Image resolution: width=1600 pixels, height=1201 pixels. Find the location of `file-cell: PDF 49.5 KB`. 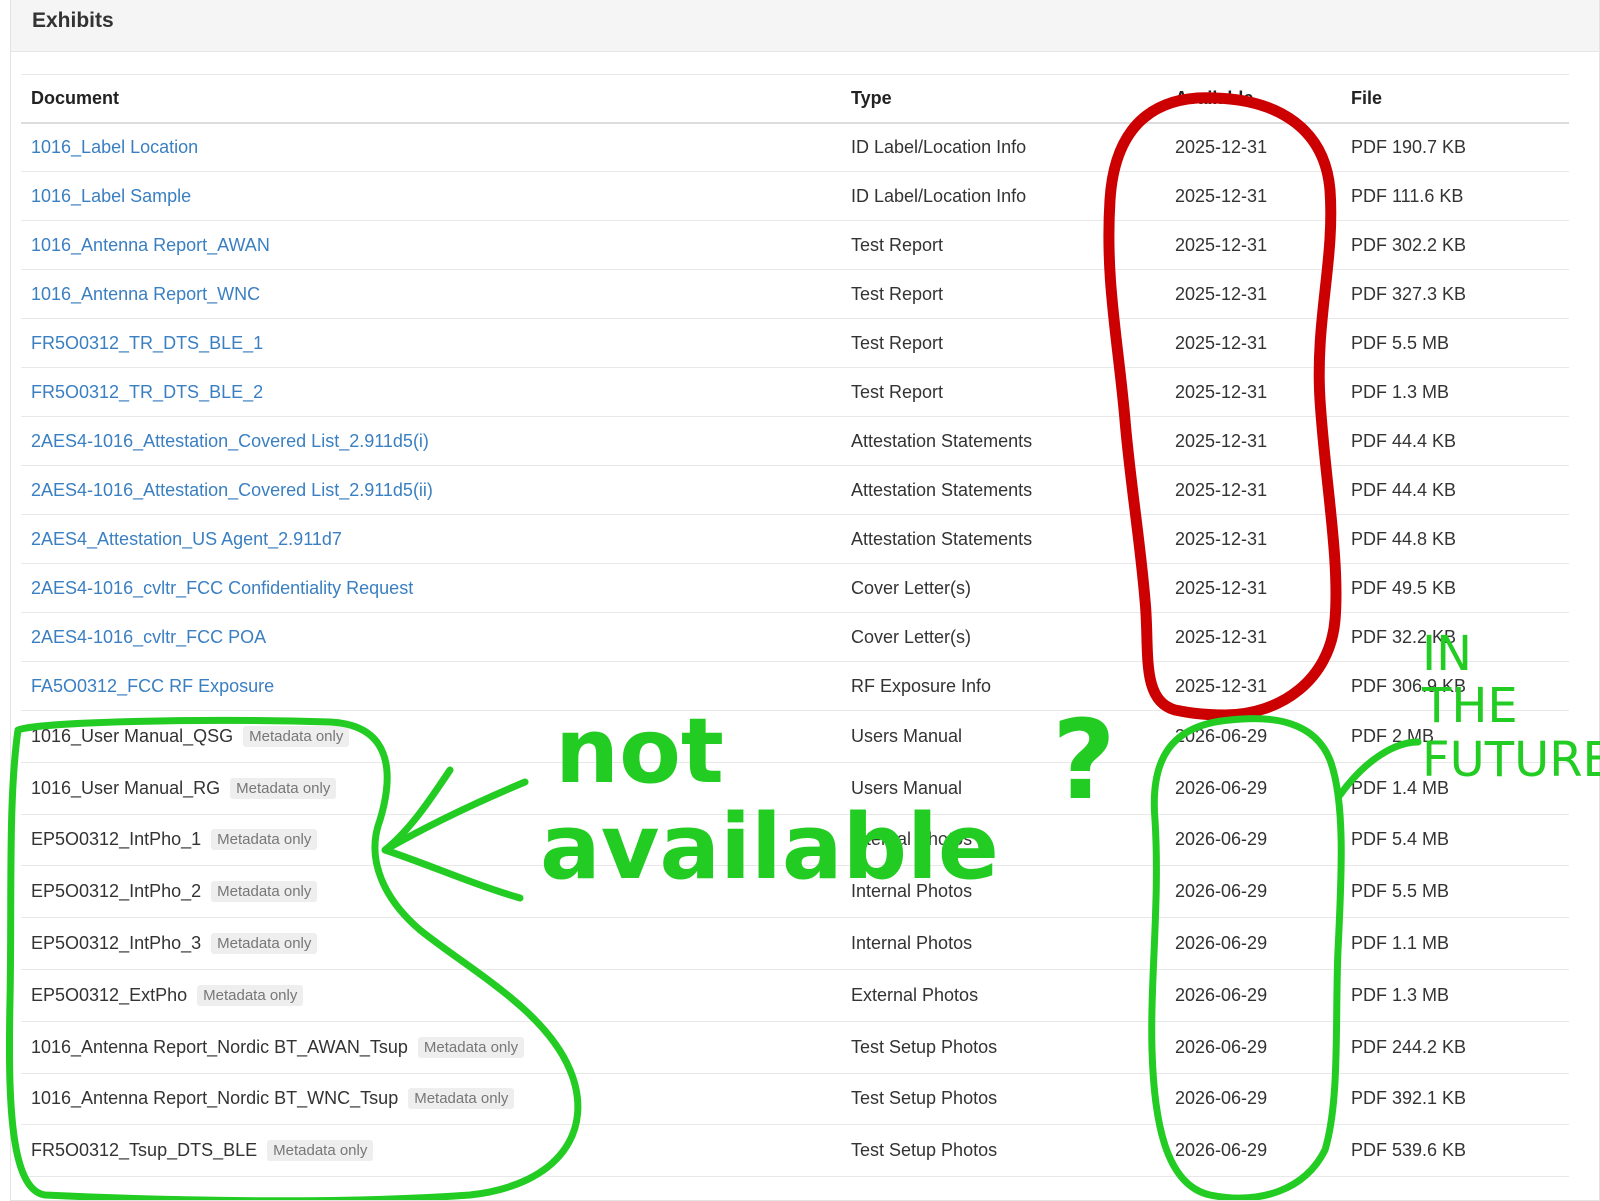

file-cell: PDF 49.5 KB is located at coordinates (1455, 588).